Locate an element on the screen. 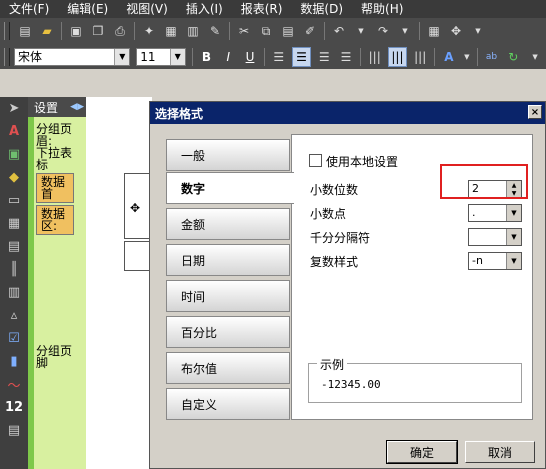 The width and height of the screenshot is (546, 469). use-local-settings-label: 使用本地设置 is located at coordinates (362, 162).